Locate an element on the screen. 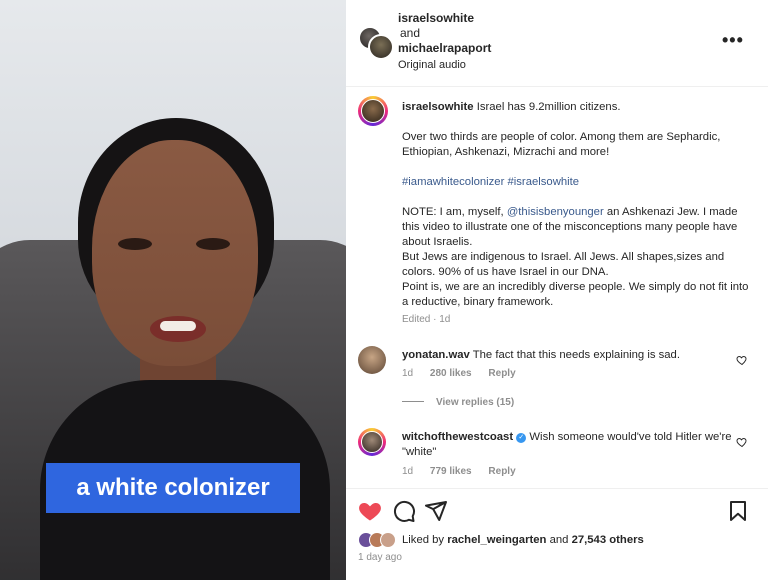  comment-username: witchofthewestcoast is located at coordinates (457, 437).